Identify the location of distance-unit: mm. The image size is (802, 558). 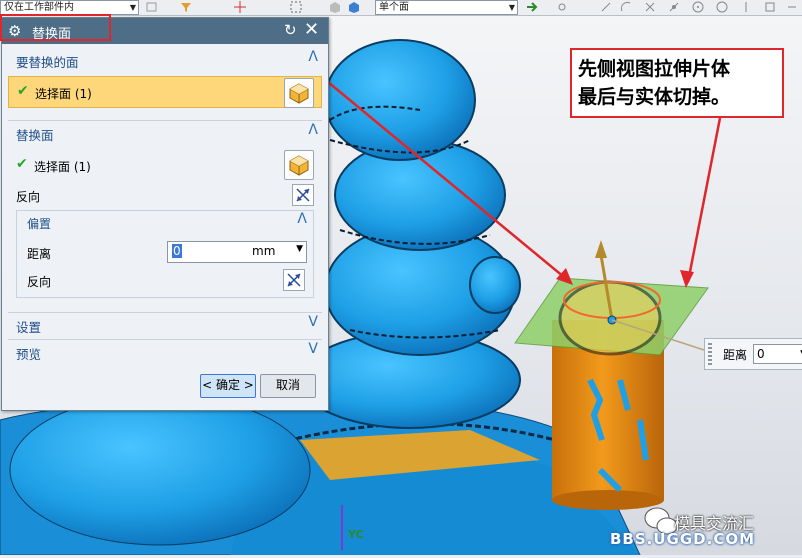
(264, 251).